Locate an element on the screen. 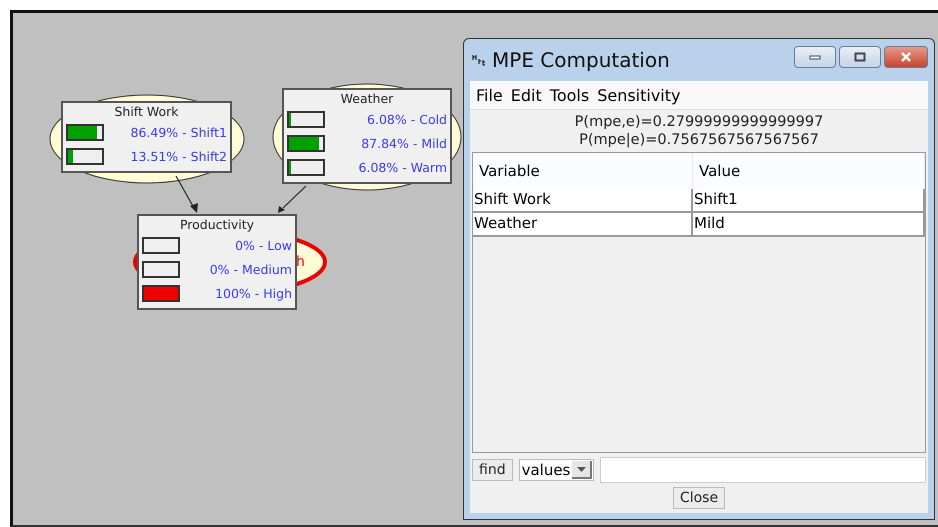  minimize-icon is located at coordinates (815, 57).